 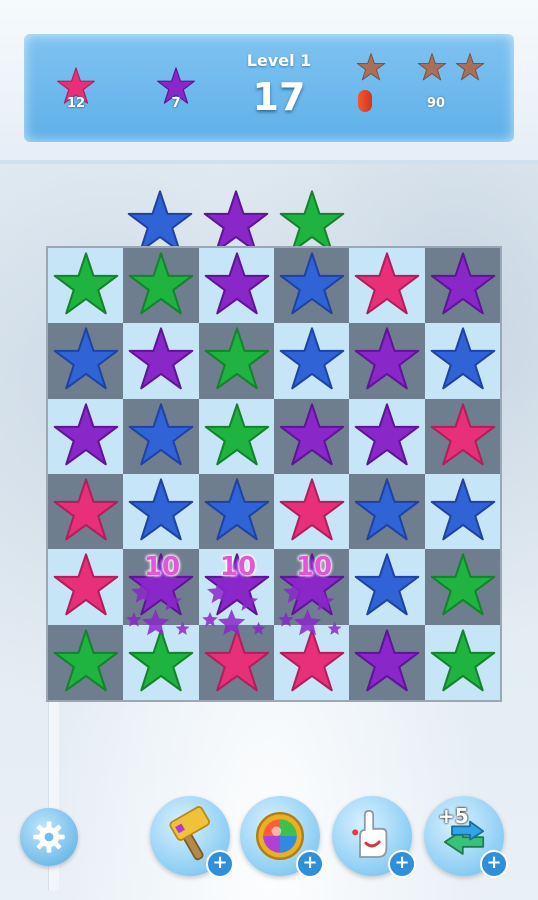 I want to click on moves-counter: 17, so click(x=279, y=97).